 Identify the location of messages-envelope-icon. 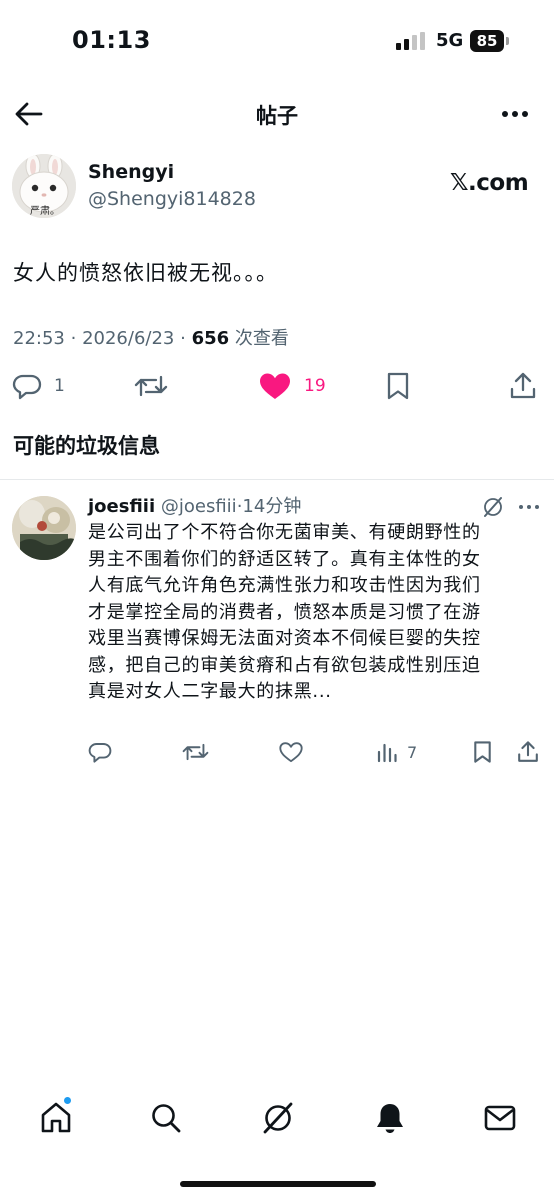
(500, 1118).